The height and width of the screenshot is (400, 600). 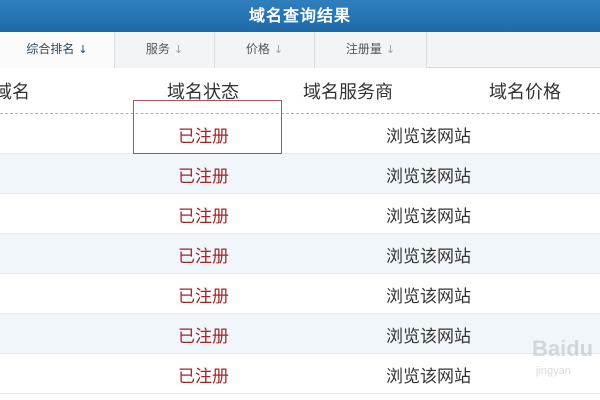 What do you see at coordinates (50, 49) in the screenshot?
I see `sort-tab-label: 综合排名` at bounding box center [50, 49].